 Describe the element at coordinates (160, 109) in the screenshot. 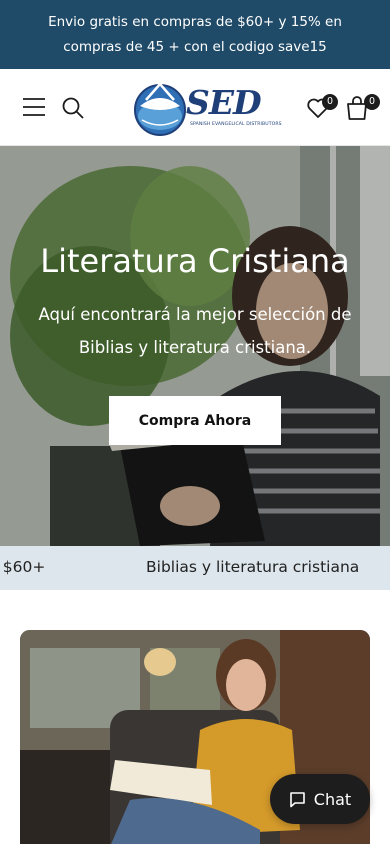

I see `globe-logo-icon` at that location.